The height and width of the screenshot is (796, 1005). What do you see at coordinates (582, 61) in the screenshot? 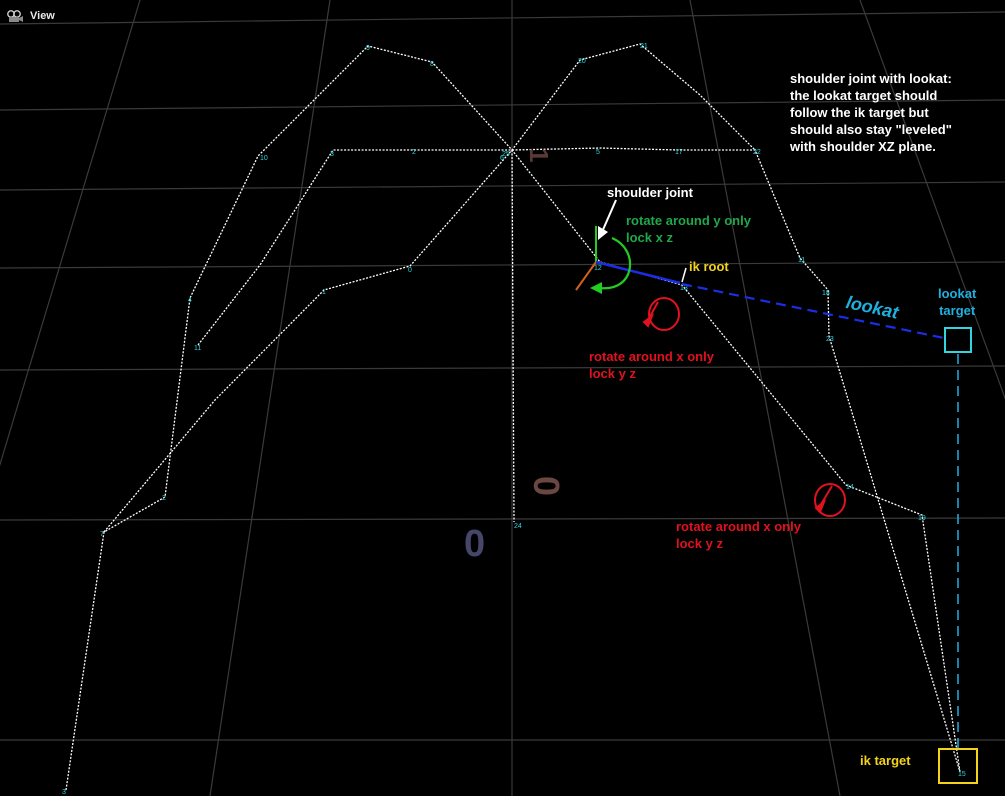
I see `joint-label: 20` at bounding box center [582, 61].